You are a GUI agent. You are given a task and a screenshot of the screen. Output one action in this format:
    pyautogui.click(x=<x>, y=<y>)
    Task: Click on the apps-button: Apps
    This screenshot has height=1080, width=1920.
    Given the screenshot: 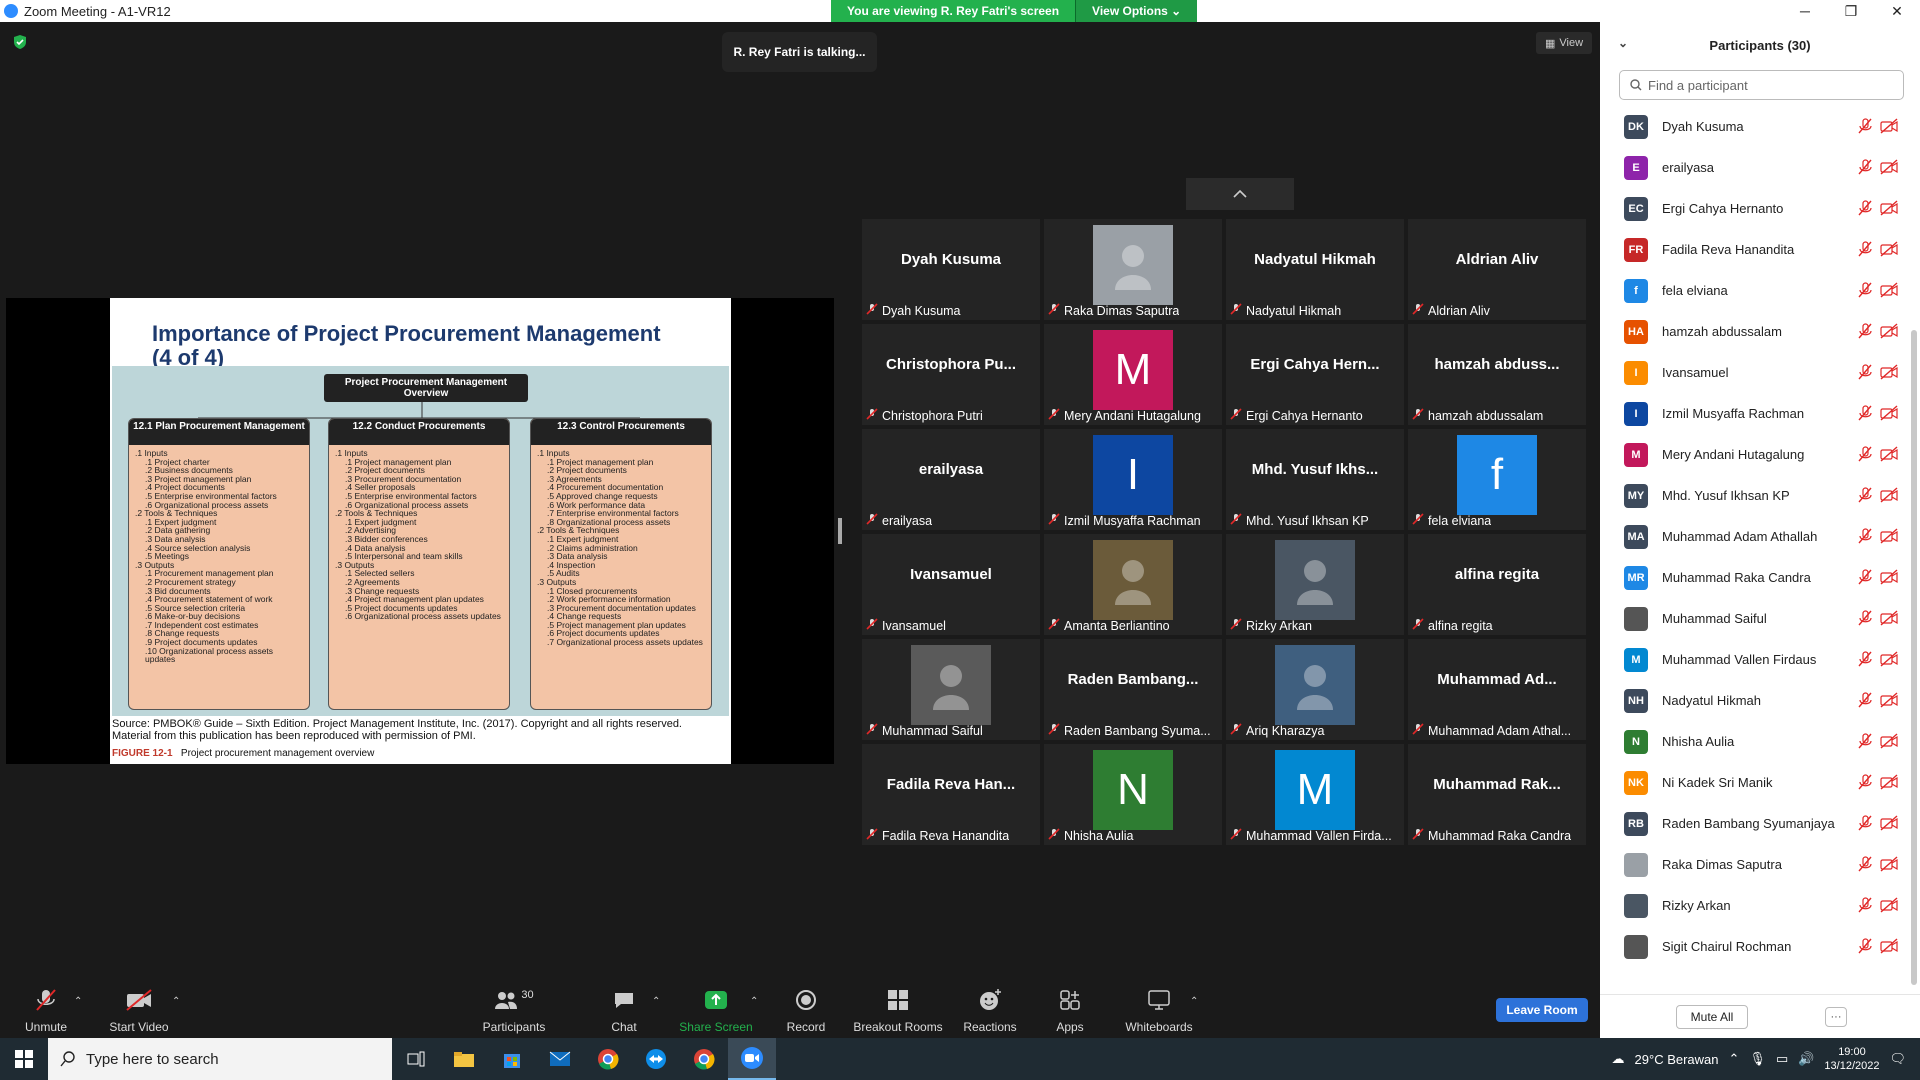 What is the action you would take?
    pyautogui.click(x=1070, y=1008)
    